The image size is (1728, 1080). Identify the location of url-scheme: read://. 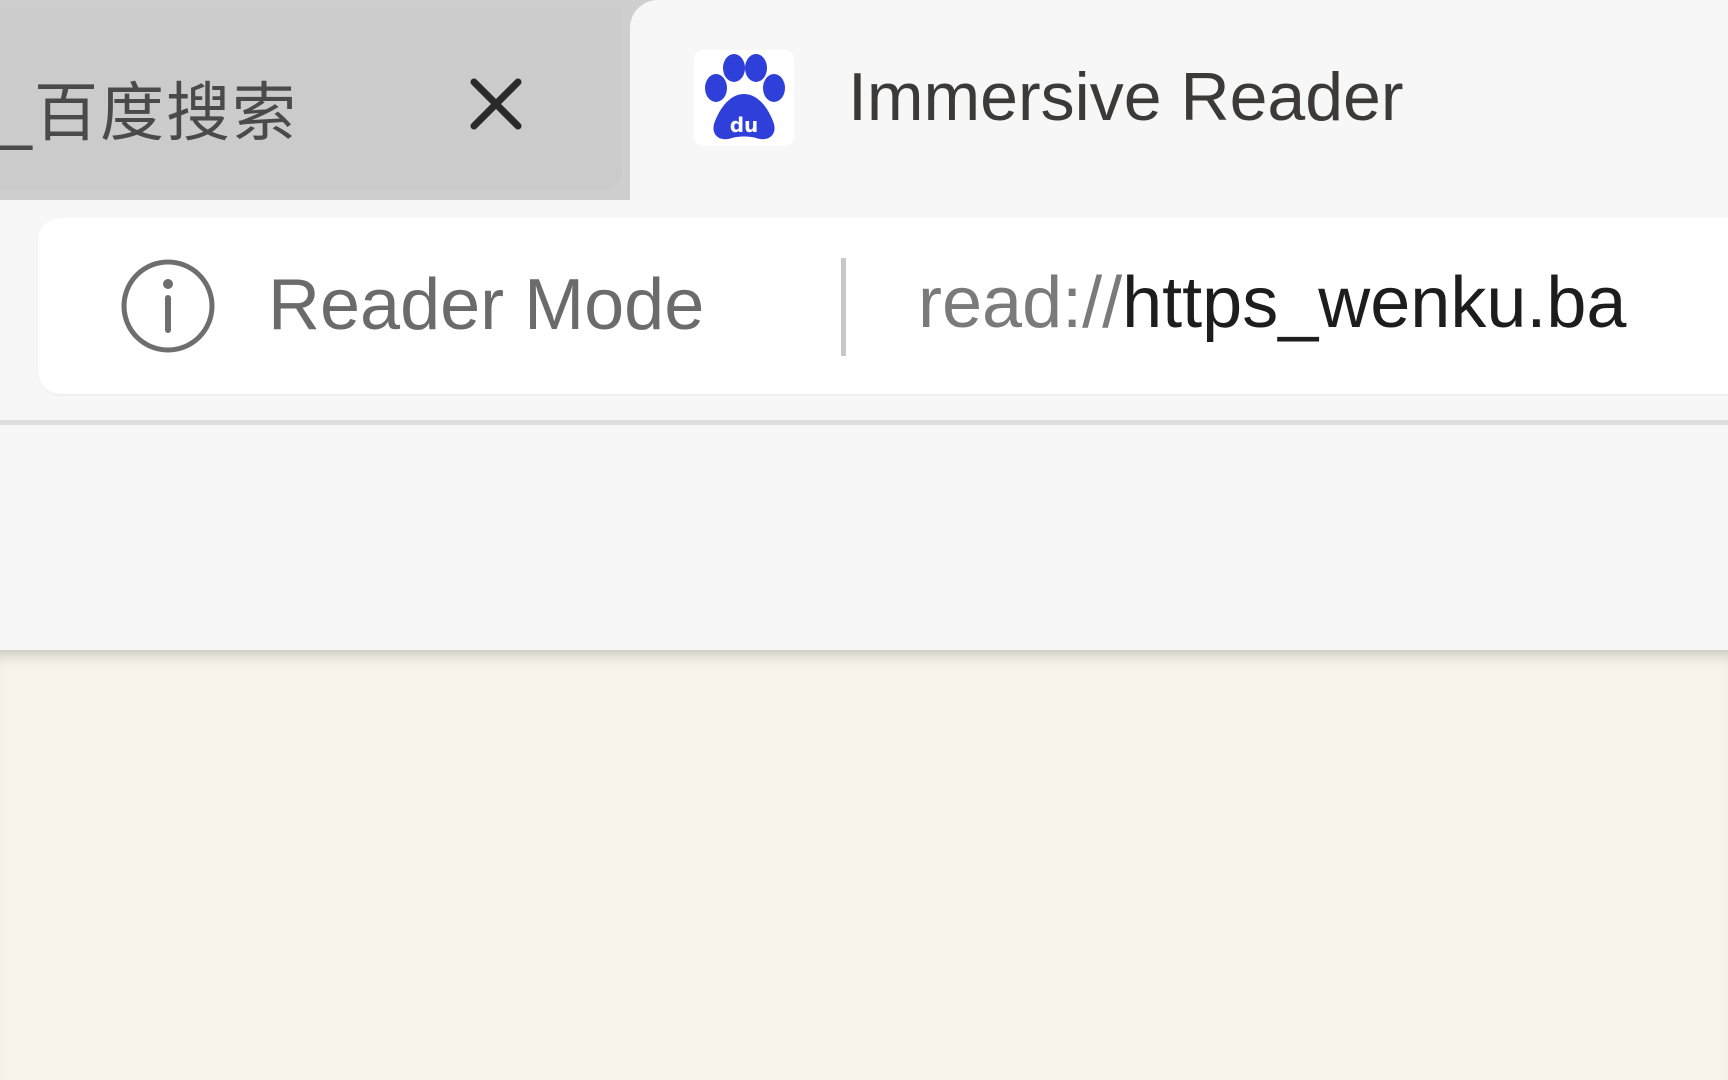
(1020, 303).